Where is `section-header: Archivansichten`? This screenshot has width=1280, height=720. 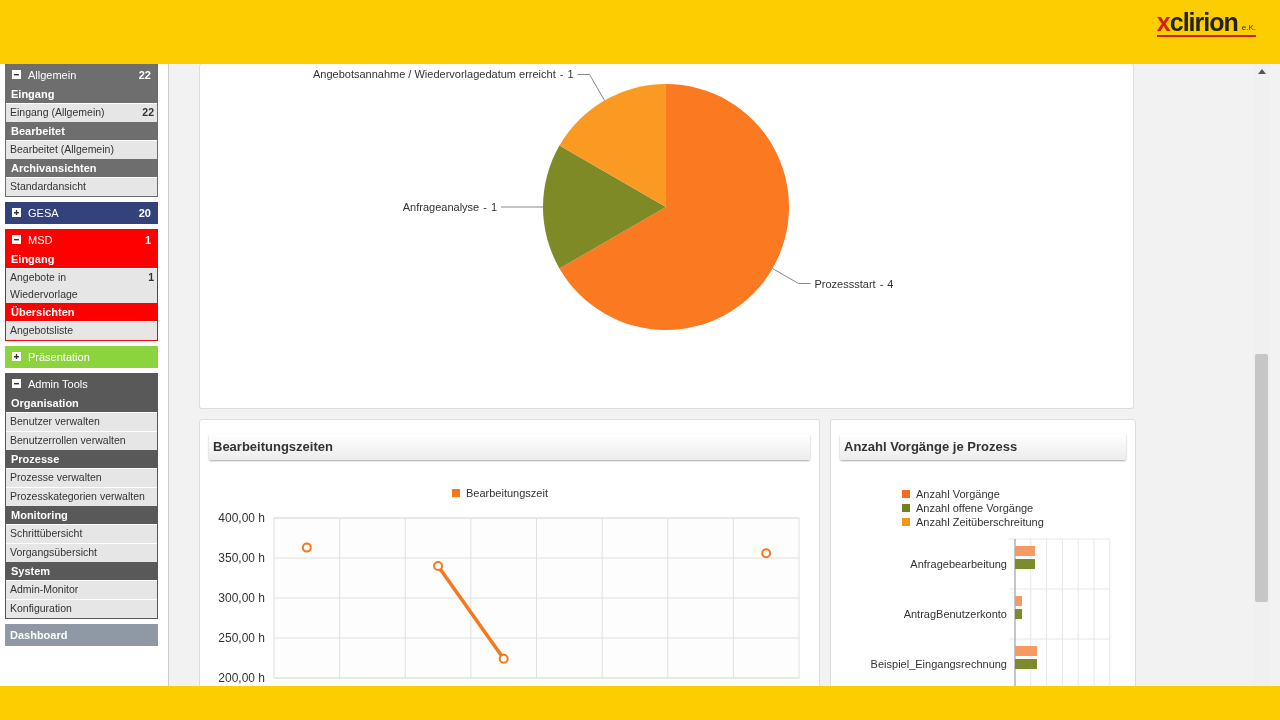
section-header: Archivansichten is located at coordinates (81, 168).